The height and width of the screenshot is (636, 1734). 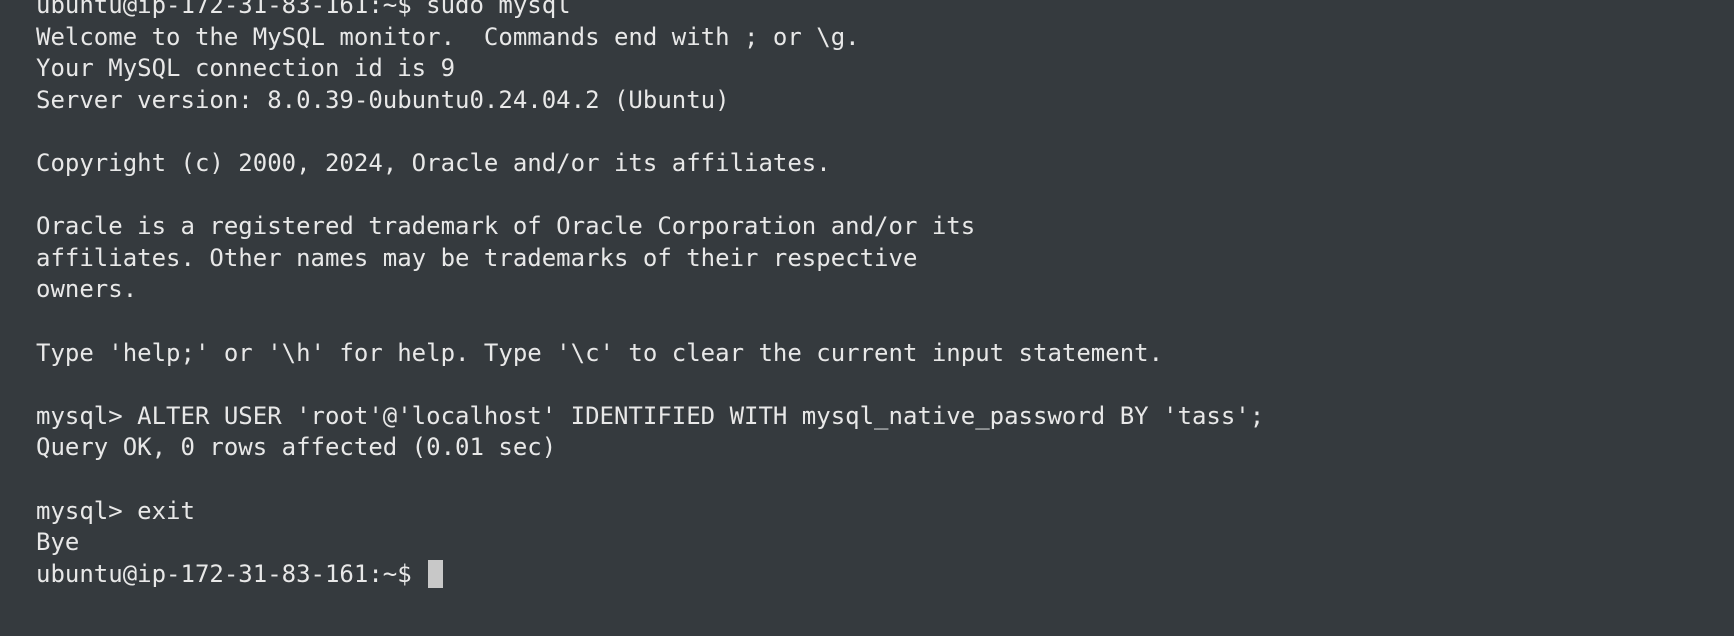 I want to click on text-cursor, so click(x=436, y=573).